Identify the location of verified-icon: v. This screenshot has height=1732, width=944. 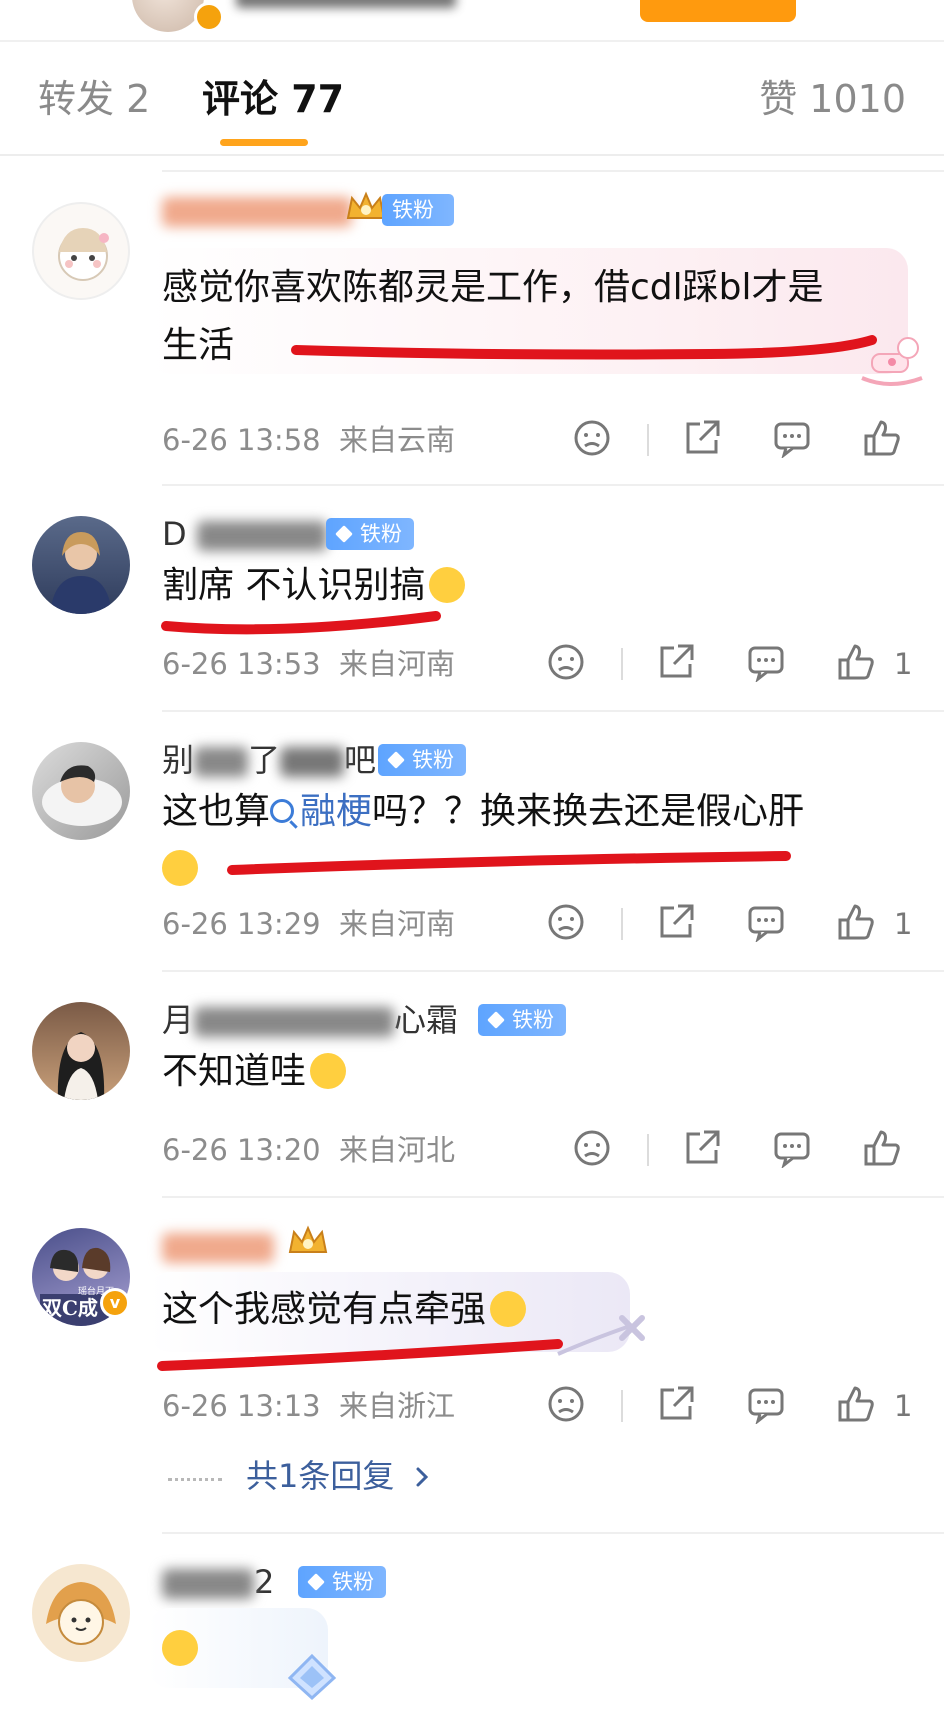
(115, 1303).